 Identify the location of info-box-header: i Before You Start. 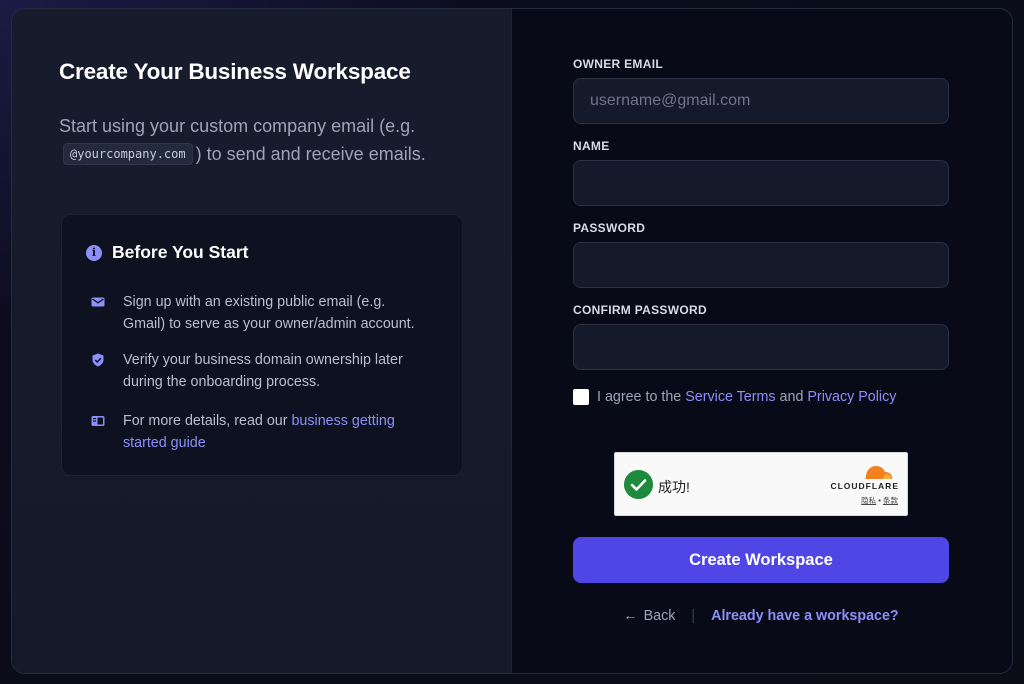
(167, 252).